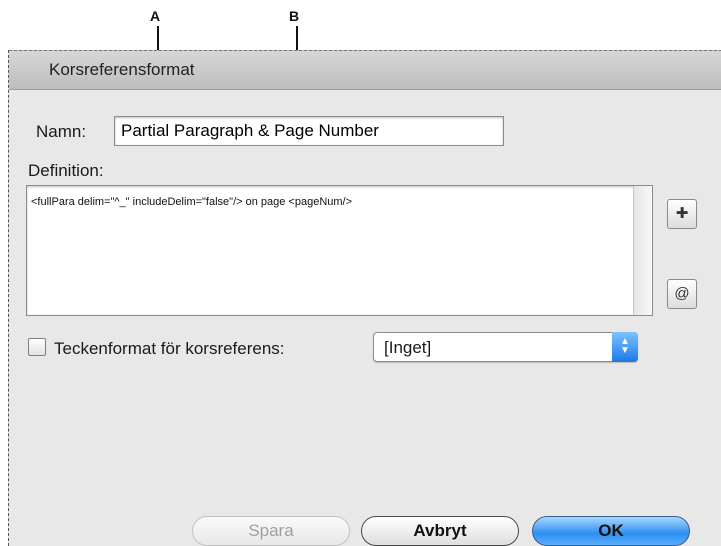 This screenshot has height=546, width=721. Describe the element at coordinates (440, 531) in the screenshot. I see `cancel-button: Avbryt` at that location.